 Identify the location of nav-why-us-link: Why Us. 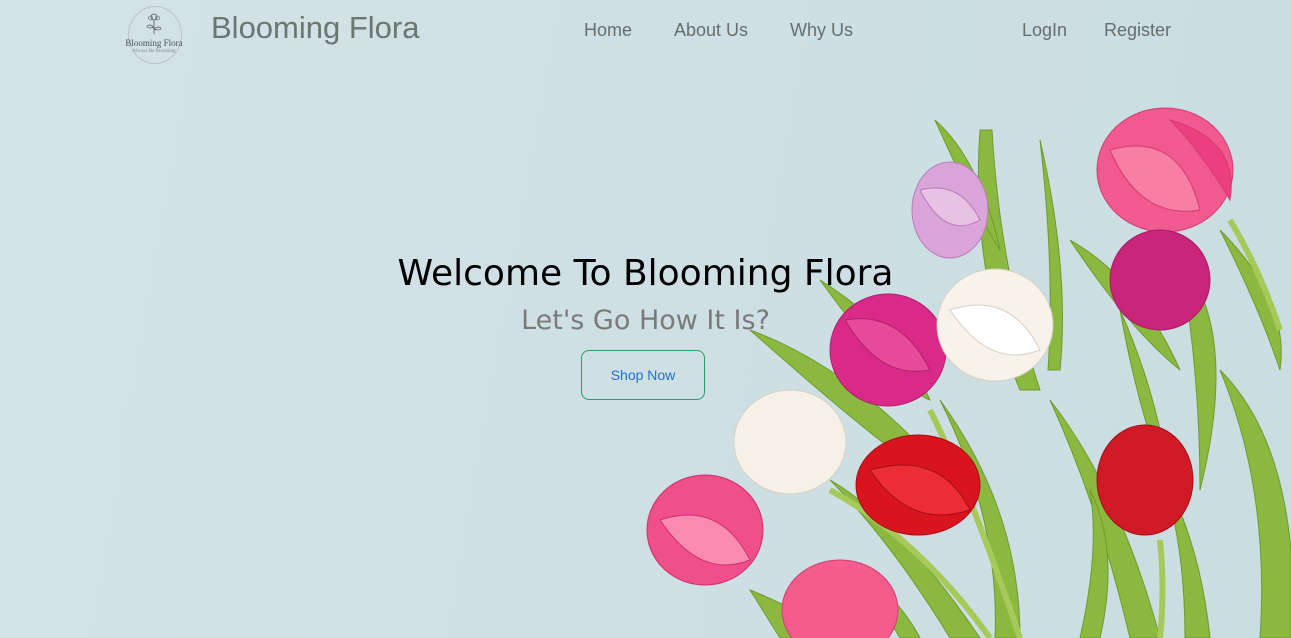
(821, 30).